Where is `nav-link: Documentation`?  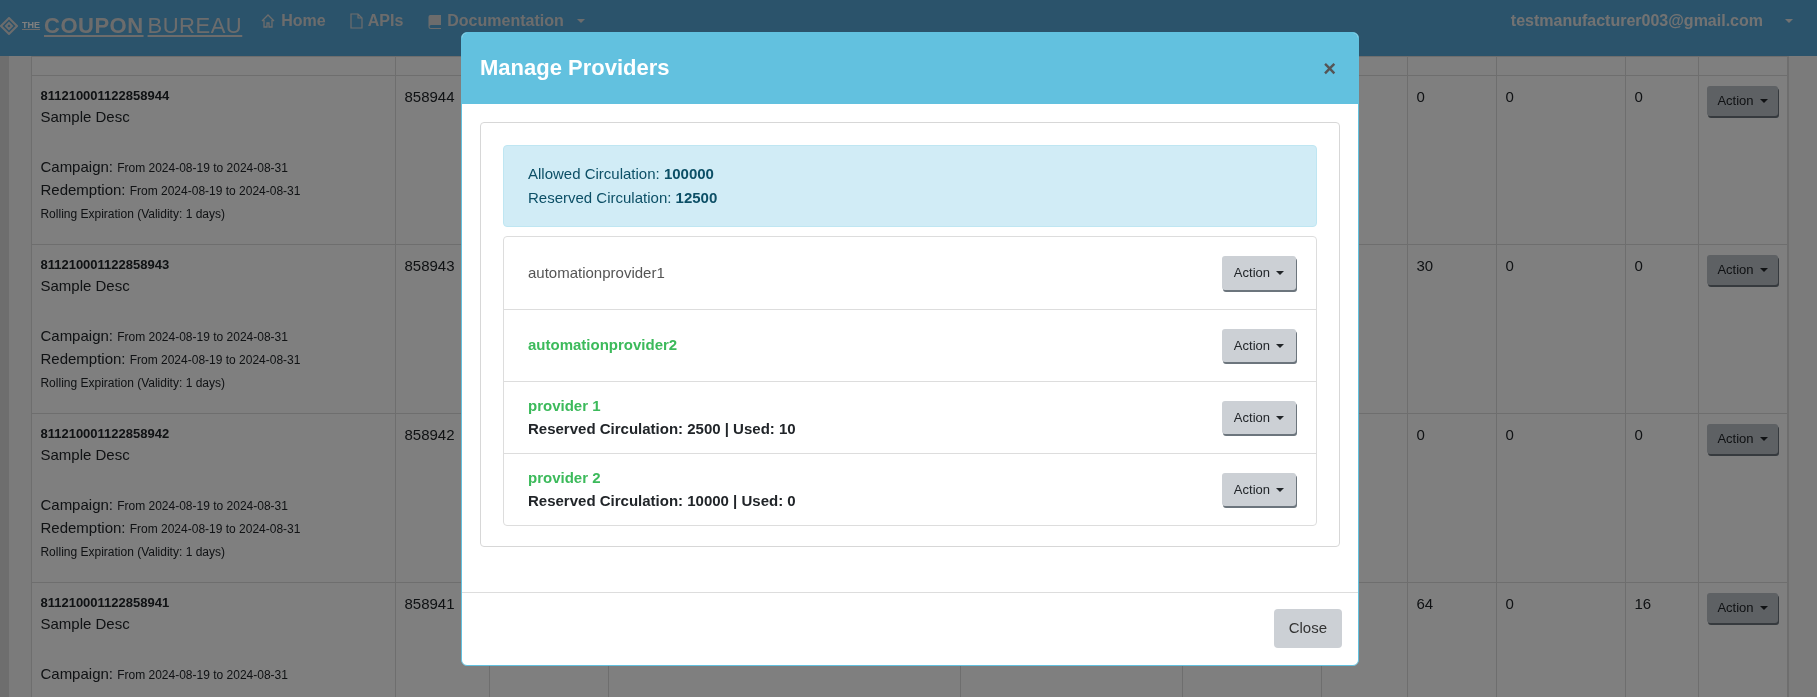
nav-link: Documentation is located at coordinates (506, 21).